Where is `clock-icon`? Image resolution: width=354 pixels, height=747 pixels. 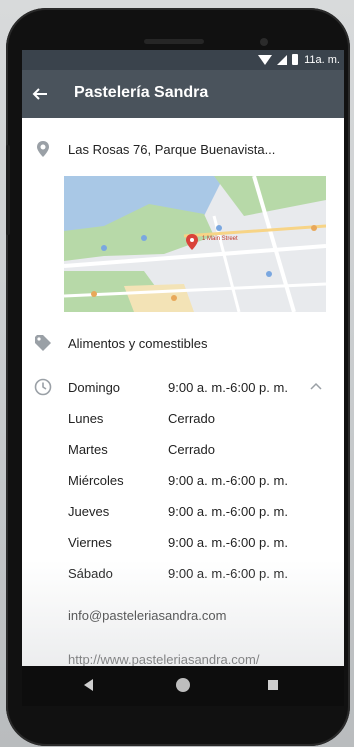 clock-icon is located at coordinates (43, 387).